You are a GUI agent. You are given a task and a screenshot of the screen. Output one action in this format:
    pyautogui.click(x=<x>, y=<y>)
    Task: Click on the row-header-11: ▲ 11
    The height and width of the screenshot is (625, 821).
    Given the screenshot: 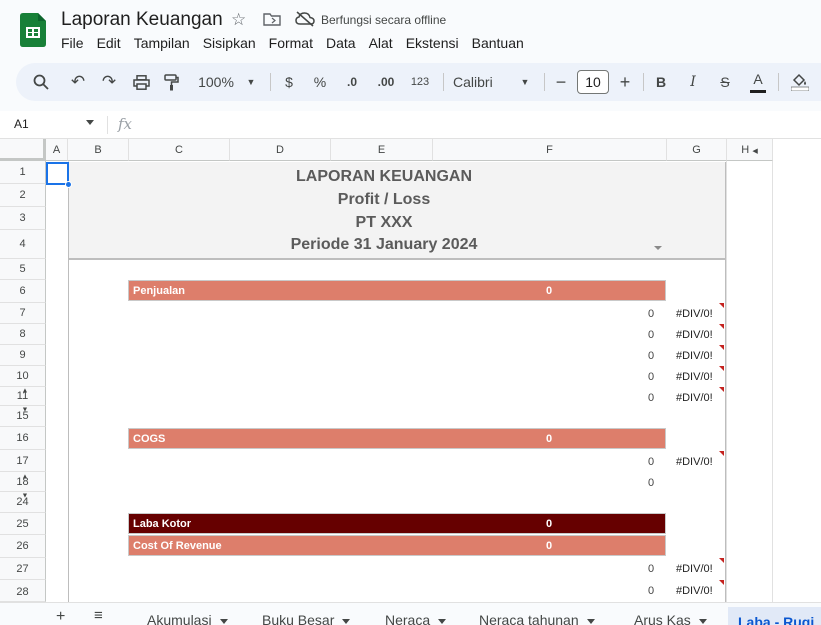 What is the action you would take?
    pyautogui.click(x=23, y=396)
    